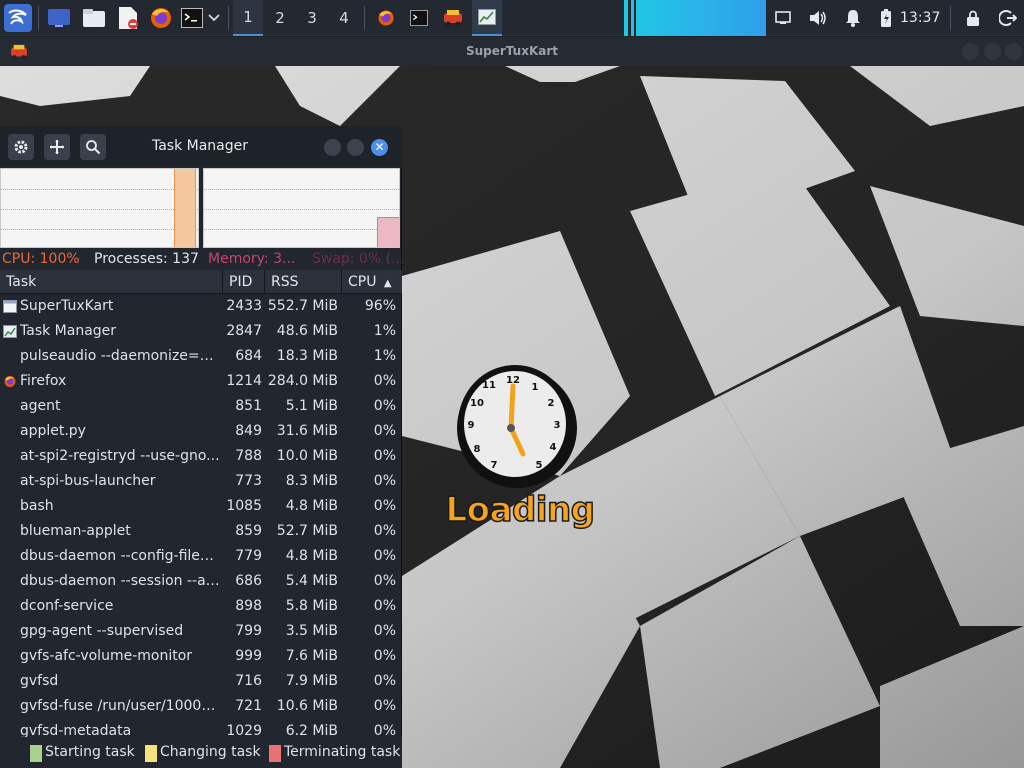 The image size is (1024, 768). What do you see at coordinates (248, 656) in the screenshot?
I see `task-pid: 999` at bounding box center [248, 656].